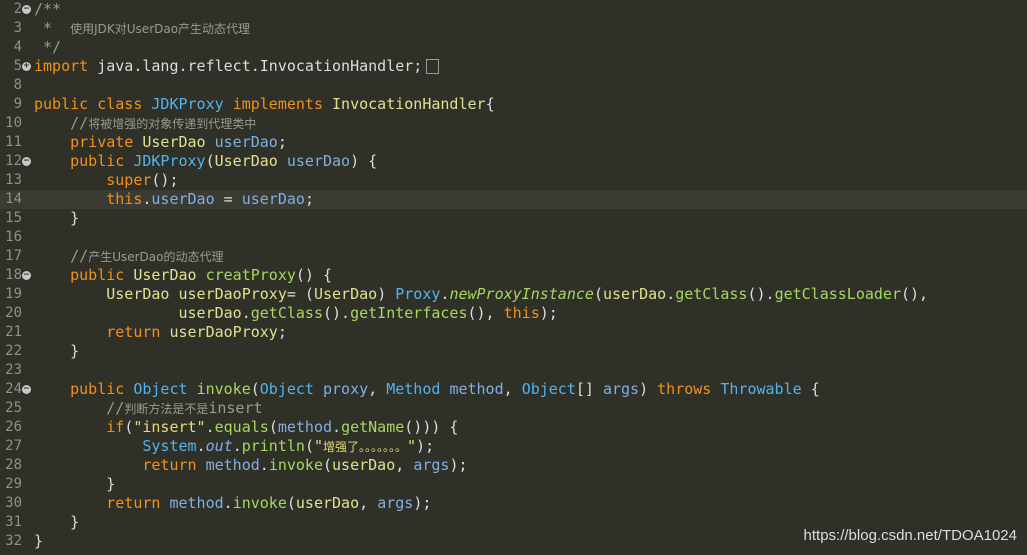  I want to click on code-line: 3 * 使用JDK对UserDao产生动态代理, so click(513, 28).